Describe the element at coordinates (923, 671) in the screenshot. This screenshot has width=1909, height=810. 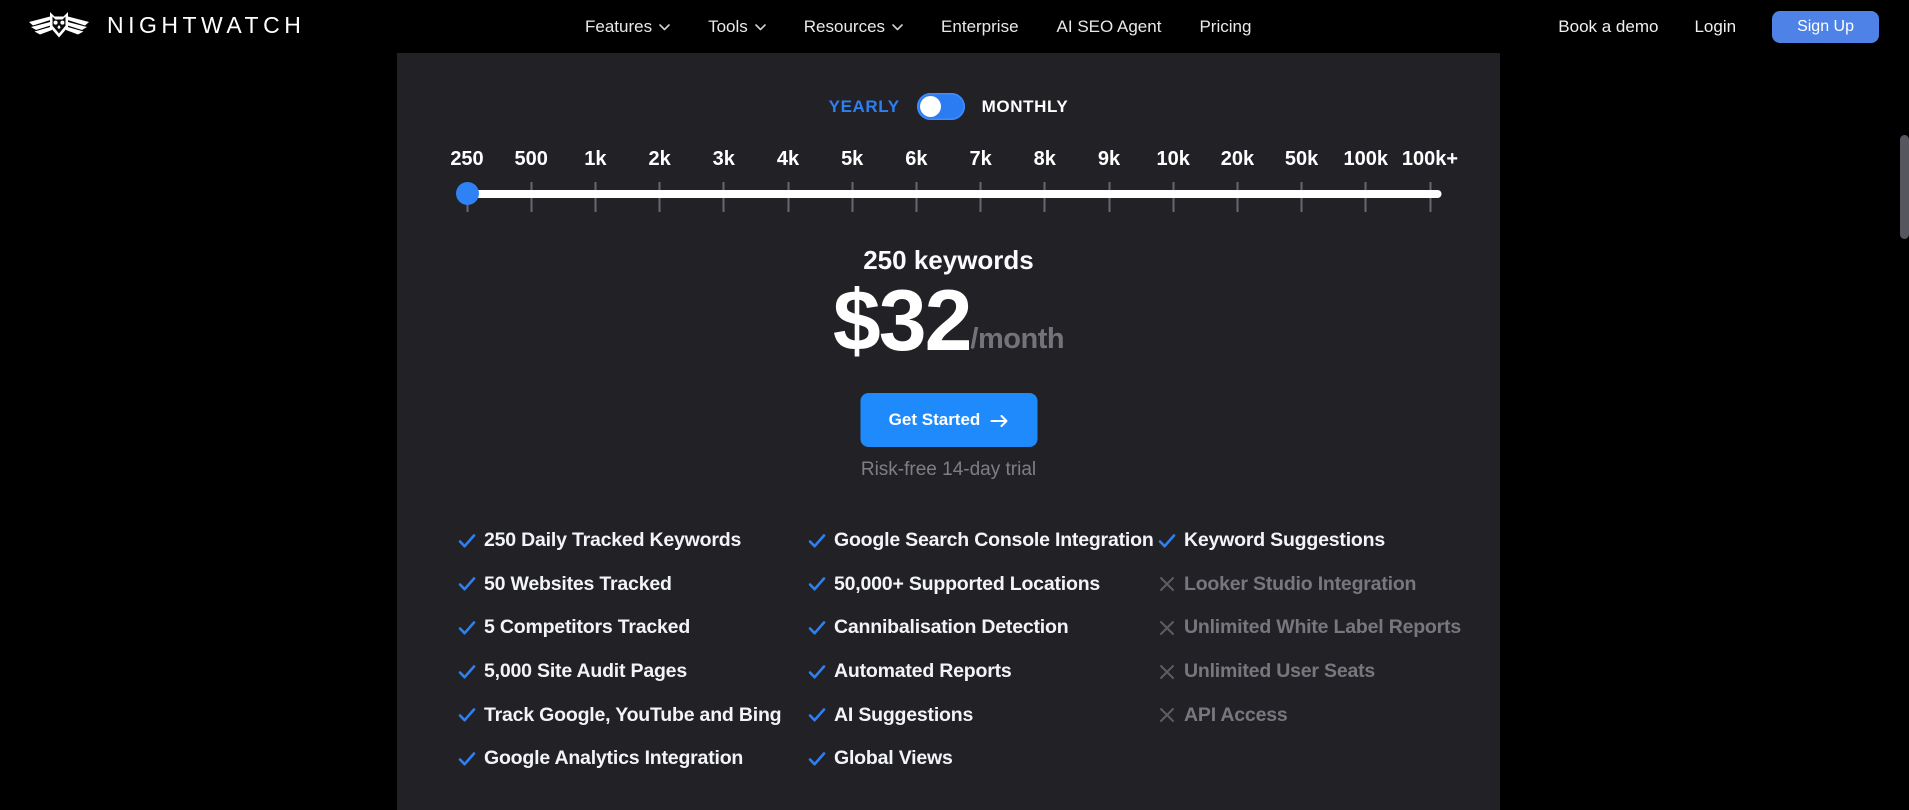
I see `feature-label: Automated Reports` at that location.